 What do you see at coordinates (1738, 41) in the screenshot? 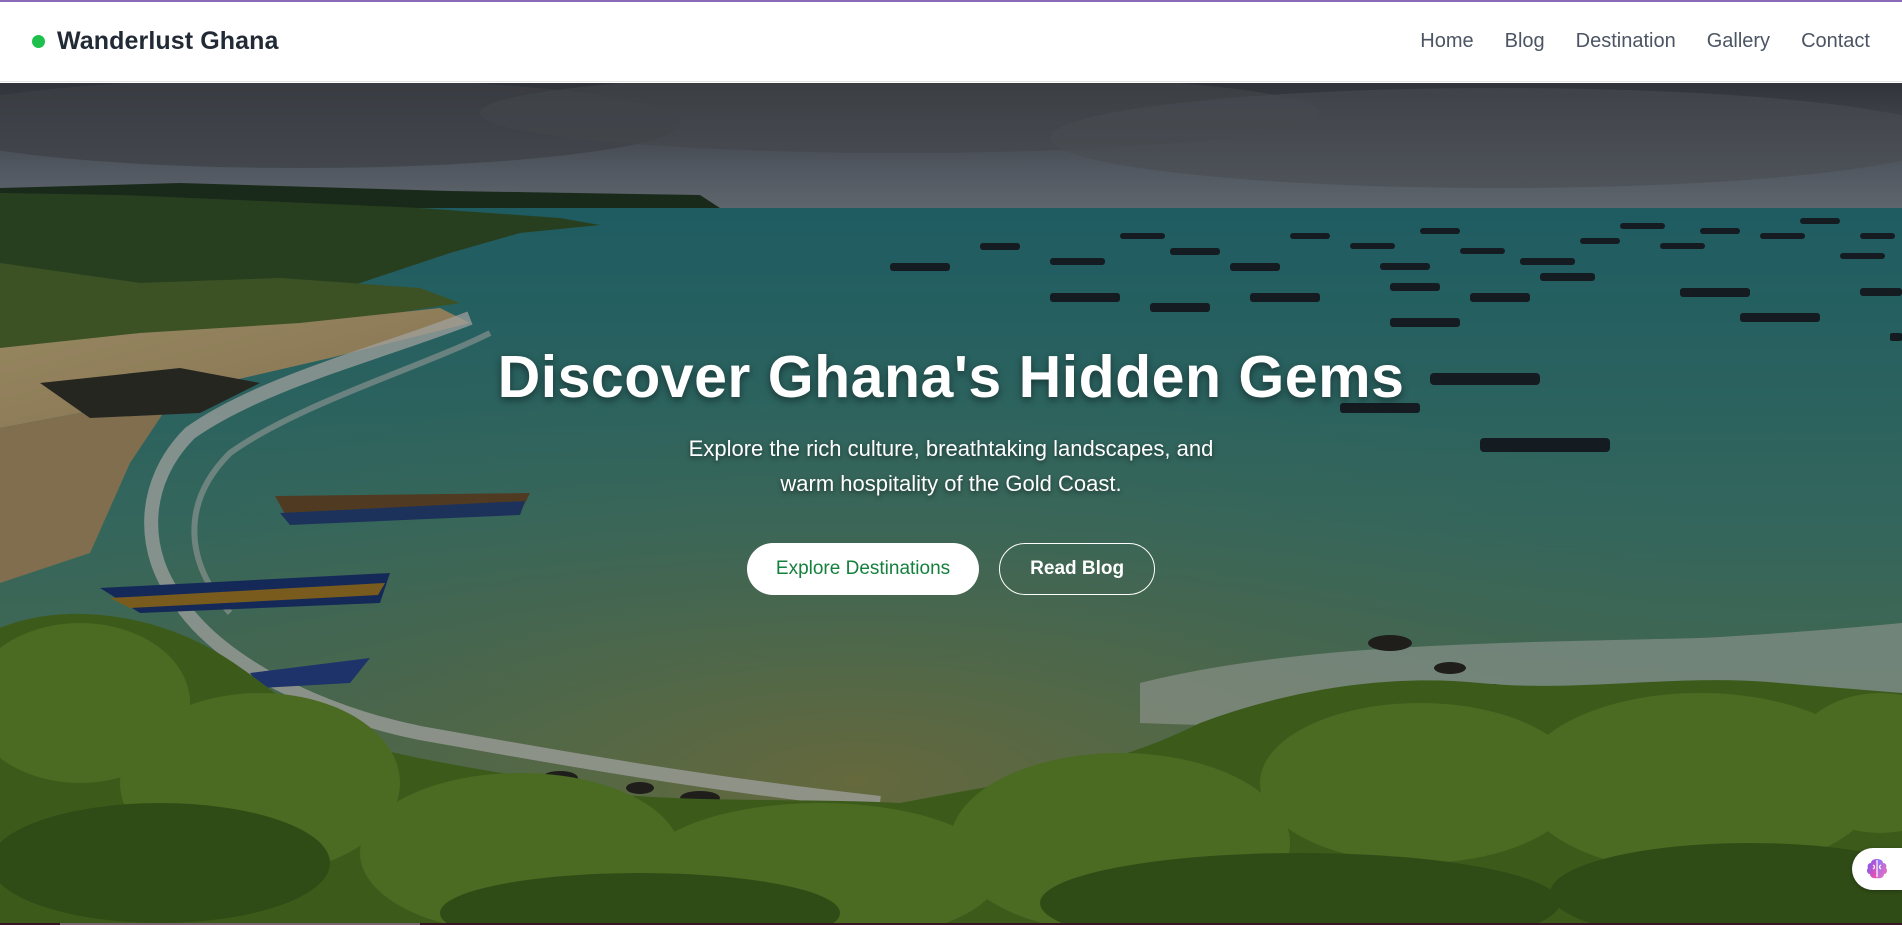
I see `nav-link-gallery: Gallery` at bounding box center [1738, 41].